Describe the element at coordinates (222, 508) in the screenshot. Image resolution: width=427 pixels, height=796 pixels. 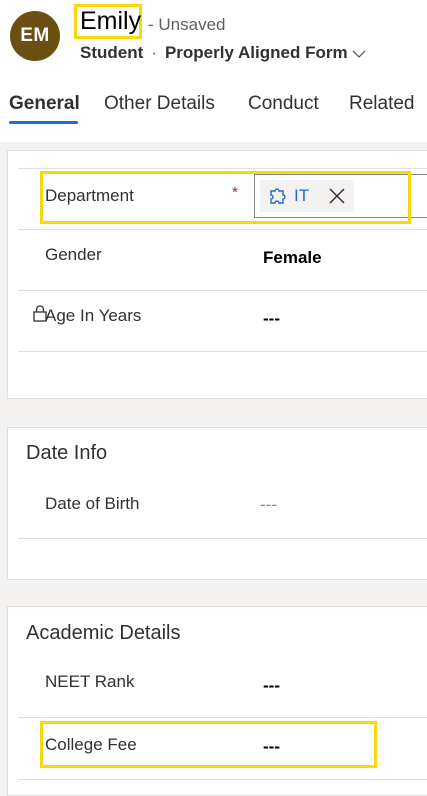
I see `dob-row: Date of Birth ---` at that location.